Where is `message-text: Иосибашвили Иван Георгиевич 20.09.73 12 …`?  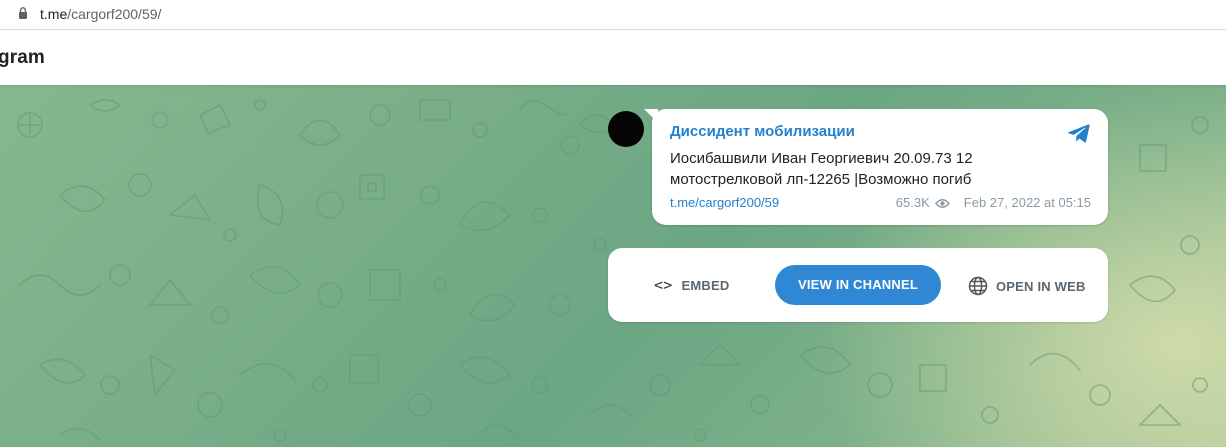
message-text: Иосибашвили Иван Георгиевич 20.09.73 12 … is located at coordinates (821, 169).